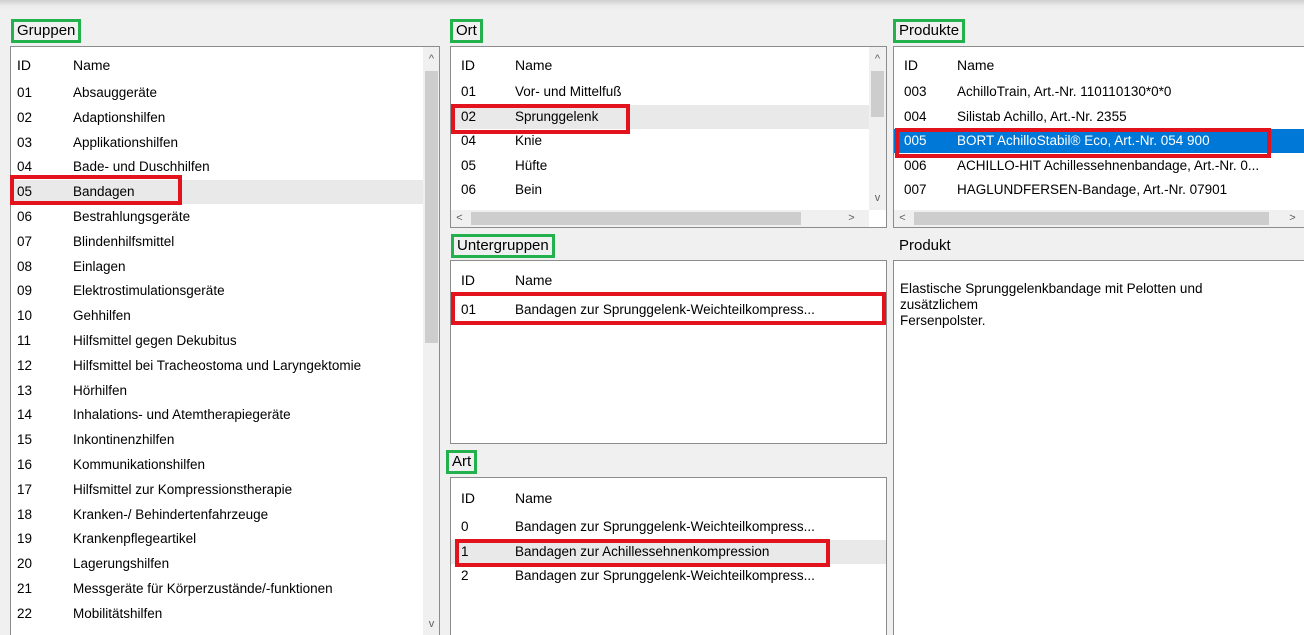  I want to click on art-col-name: Name, so click(533, 498).